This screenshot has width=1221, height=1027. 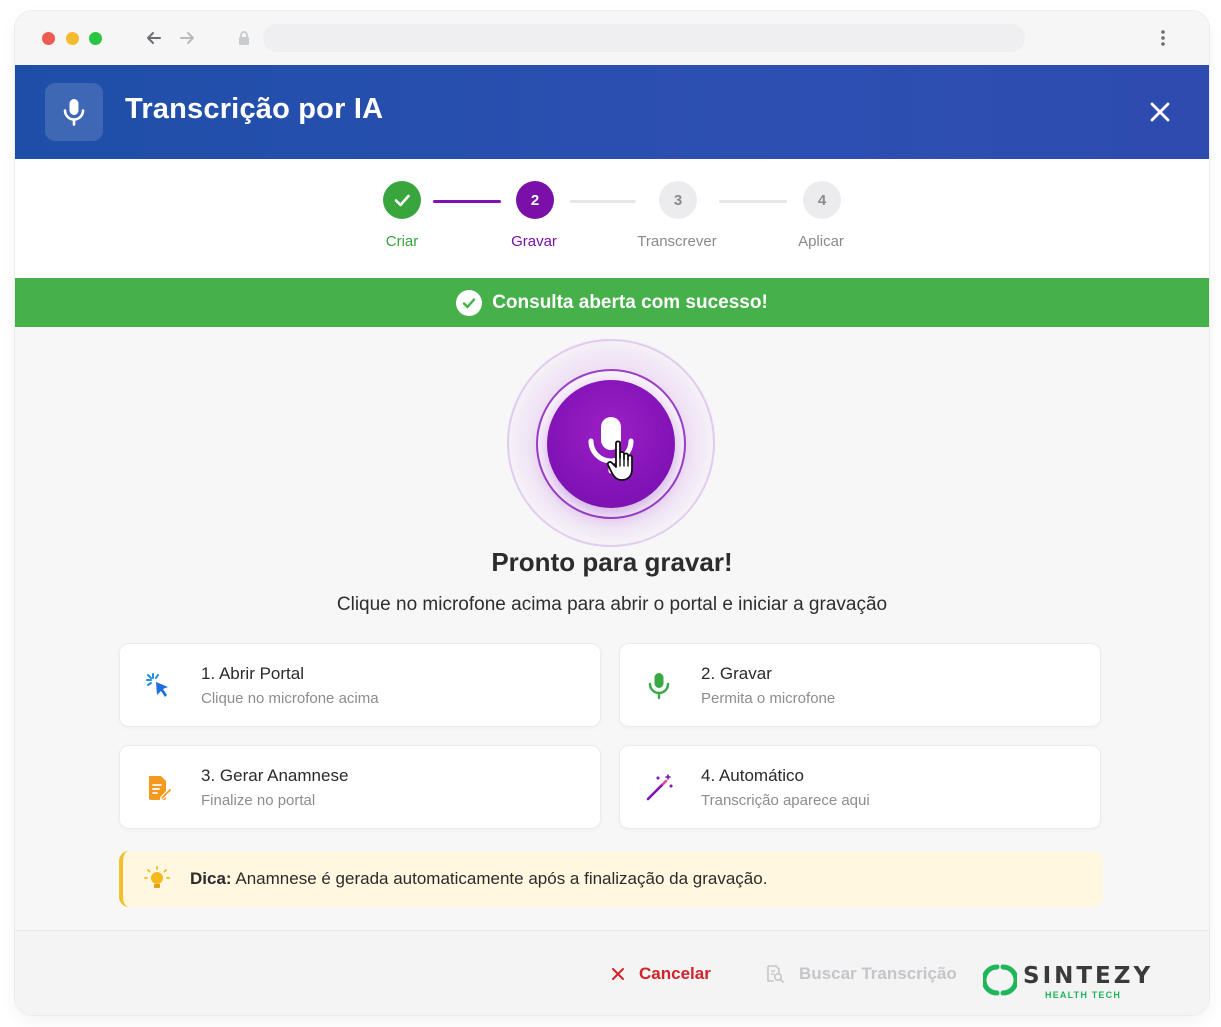 I want to click on header-icon-box, so click(x=74, y=112).